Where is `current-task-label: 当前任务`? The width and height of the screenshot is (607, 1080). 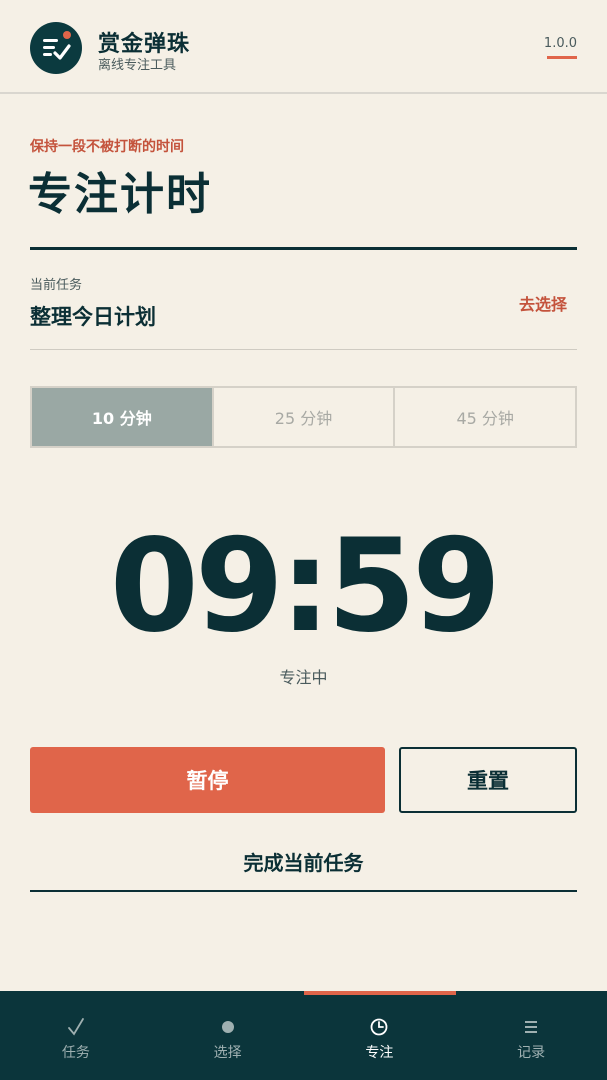
current-task-label: 当前任务 is located at coordinates (56, 285).